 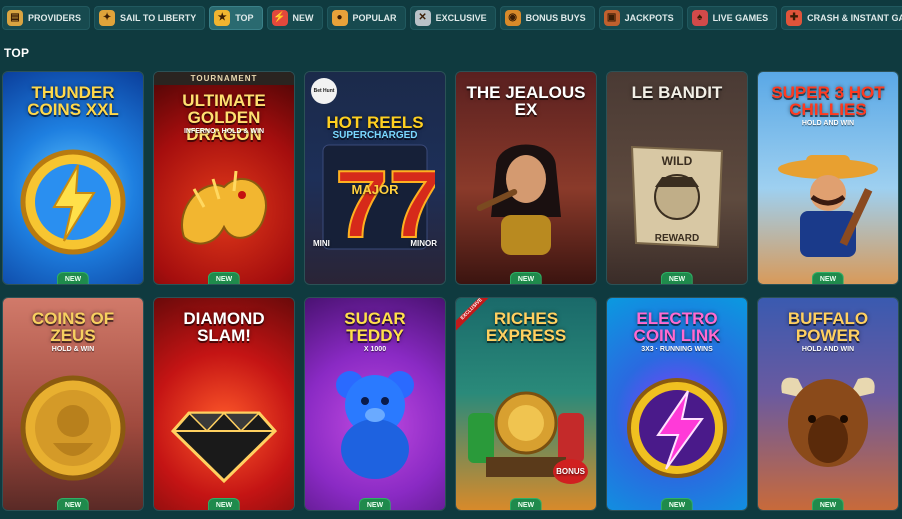 What do you see at coordinates (677, 161) in the screenshot?
I see `wild-label: WILD` at bounding box center [677, 161].